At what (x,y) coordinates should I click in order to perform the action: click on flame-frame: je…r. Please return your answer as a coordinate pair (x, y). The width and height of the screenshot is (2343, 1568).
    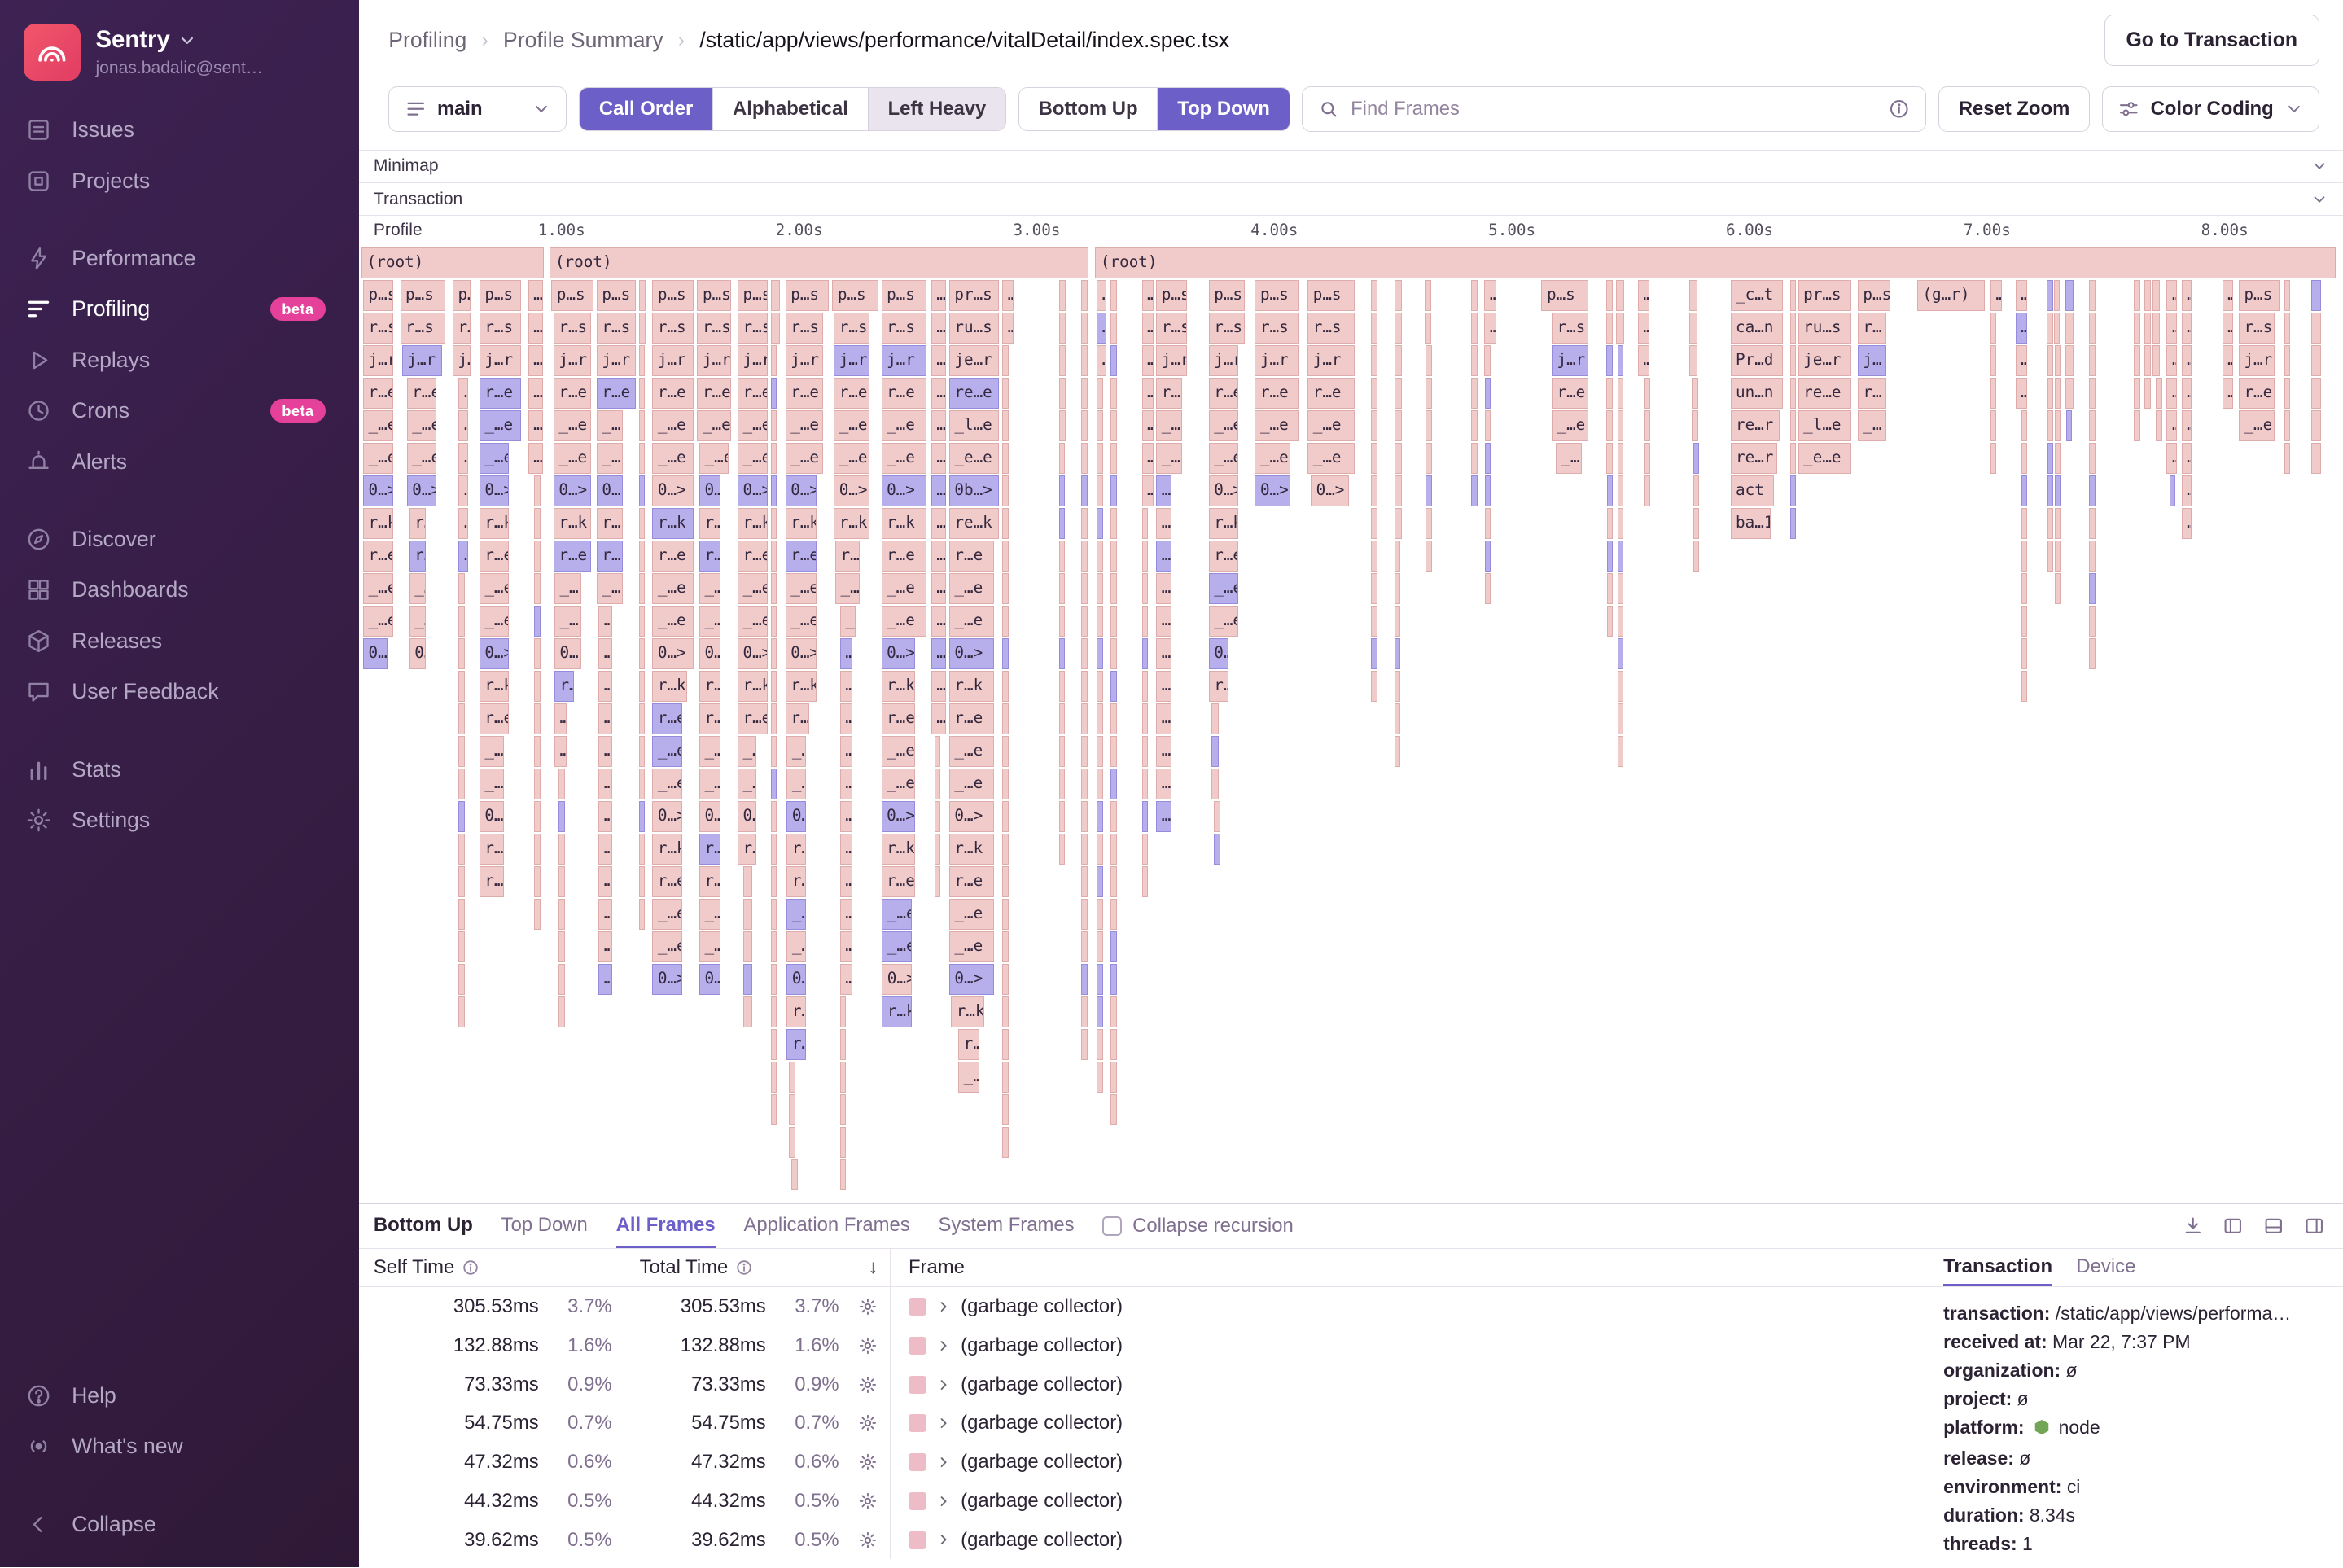
    Looking at the image, I should click on (1825, 360).